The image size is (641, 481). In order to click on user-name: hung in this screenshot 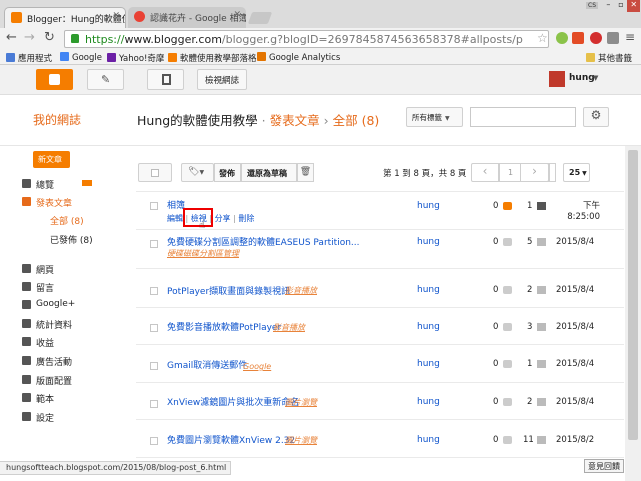, I will do `click(582, 78)`.